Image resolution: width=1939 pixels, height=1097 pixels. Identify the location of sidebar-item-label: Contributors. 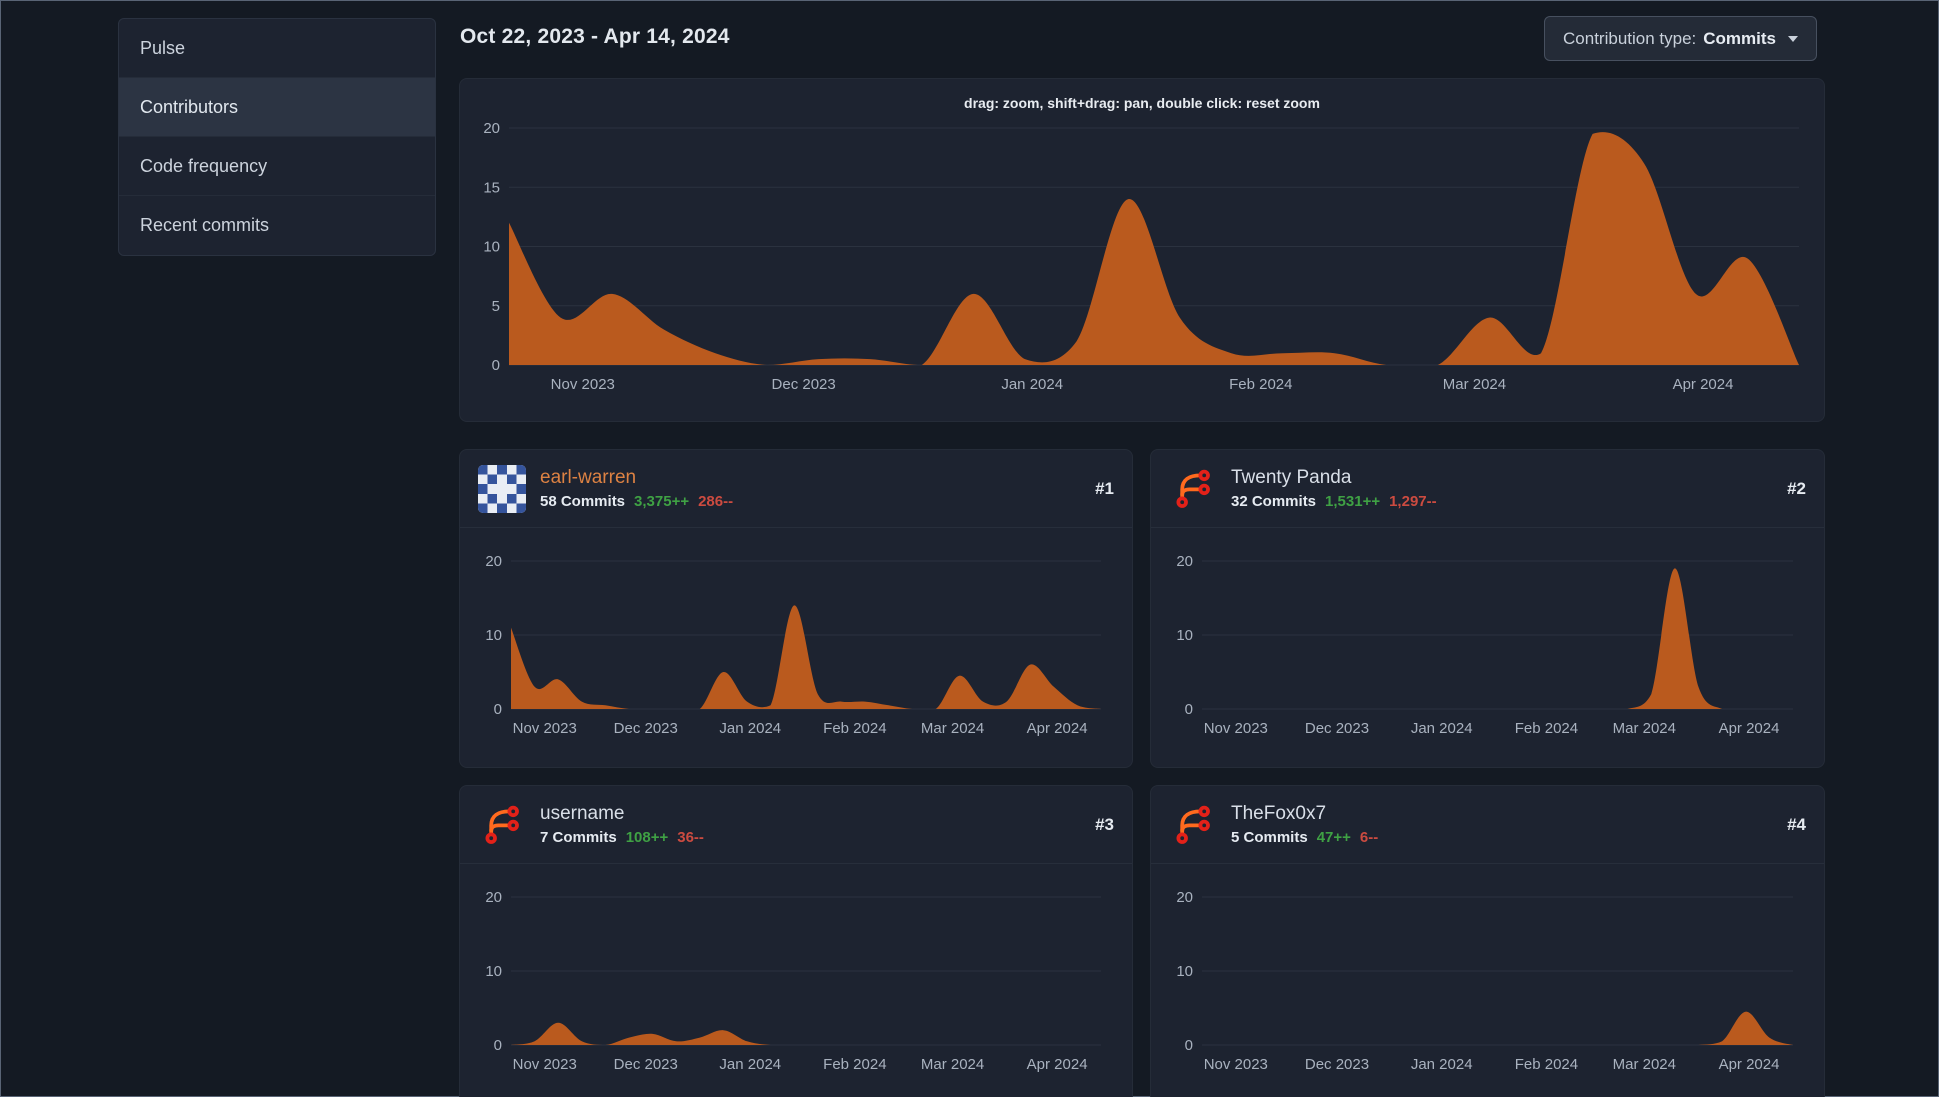
(189, 106).